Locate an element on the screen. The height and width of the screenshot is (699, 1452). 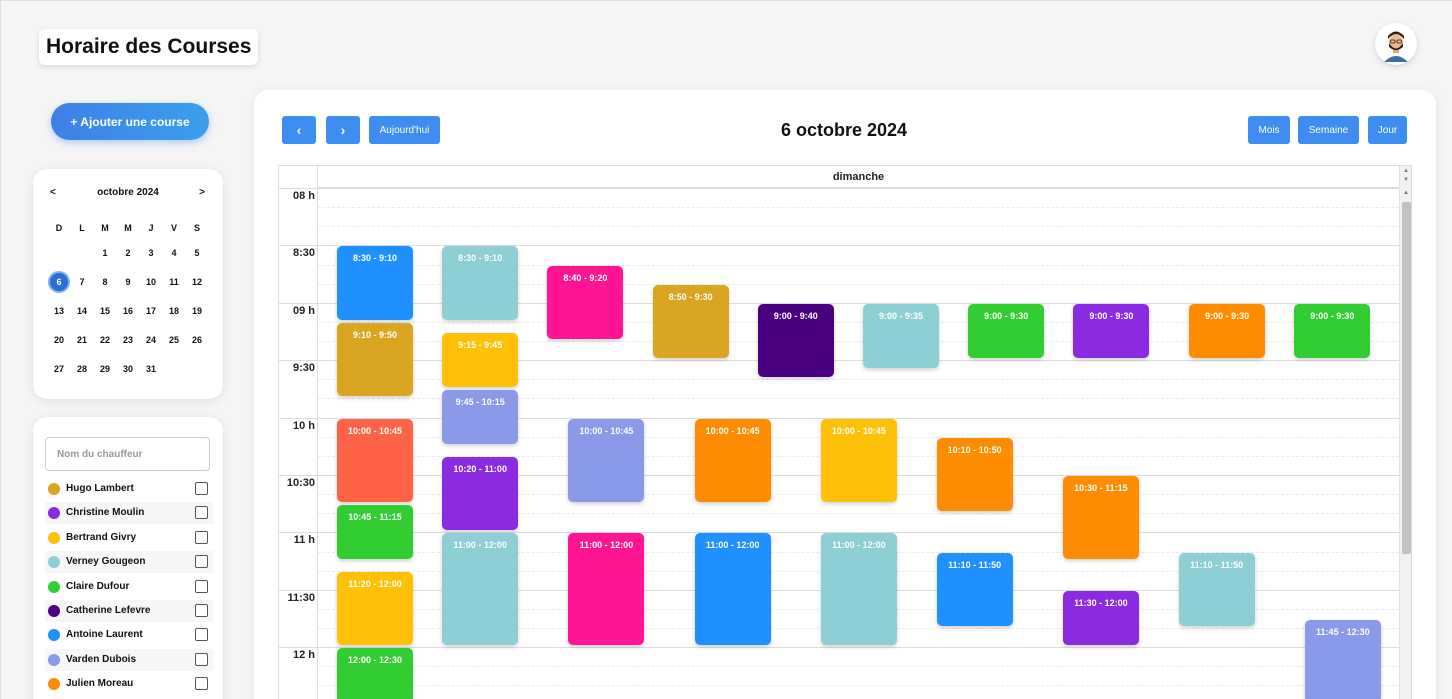
course-event: 8:50 - 9:30 is located at coordinates (690, 321).